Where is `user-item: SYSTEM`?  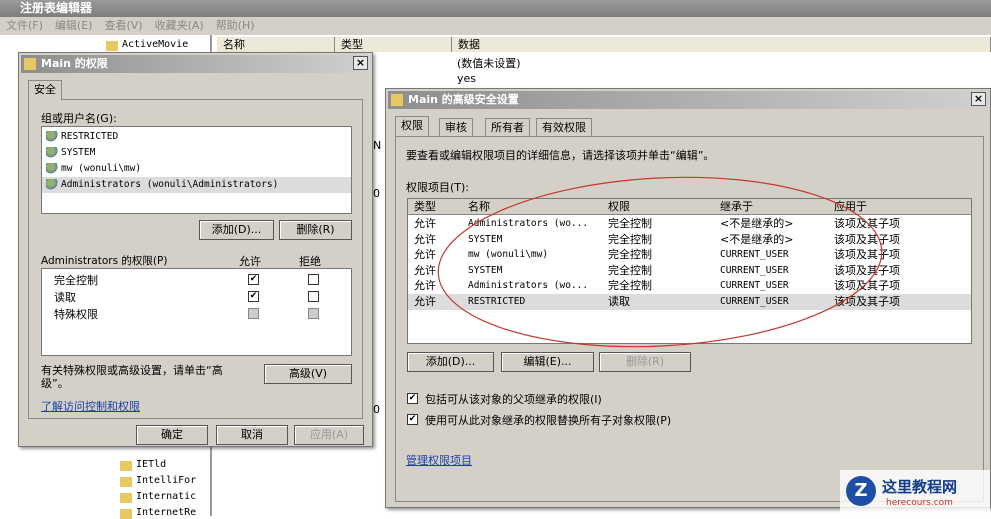
user-item: SYSTEM is located at coordinates (196, 153).